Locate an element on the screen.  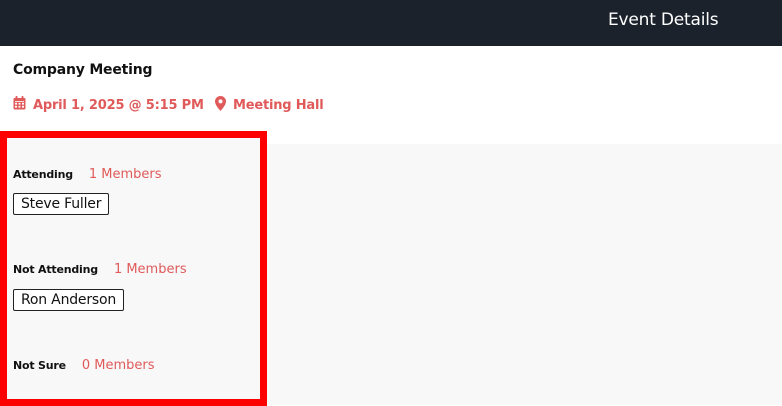
member-chip: Steve Fuller is located at coordinates (61, 204).